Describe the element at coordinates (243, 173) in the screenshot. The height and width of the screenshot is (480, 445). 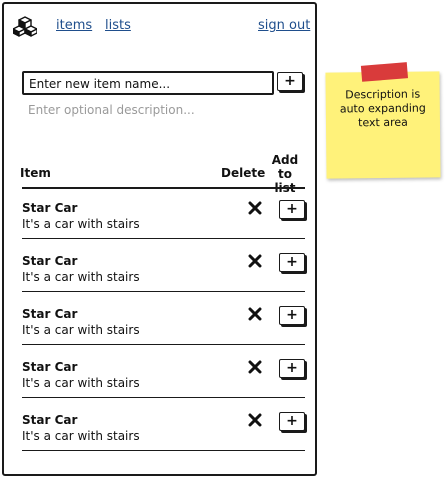
I see `column-header-delete: Delete` at that location.